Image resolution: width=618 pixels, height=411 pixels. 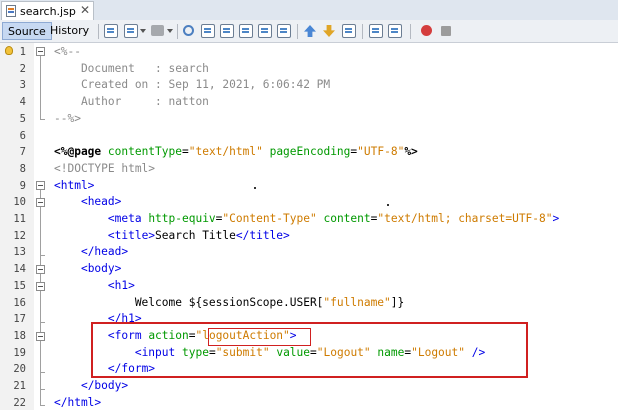 What do you see at coordinates (309, 102) in the screenshot?
I see `code-line: 4 Author : natton` at bounding box center [309, 102].